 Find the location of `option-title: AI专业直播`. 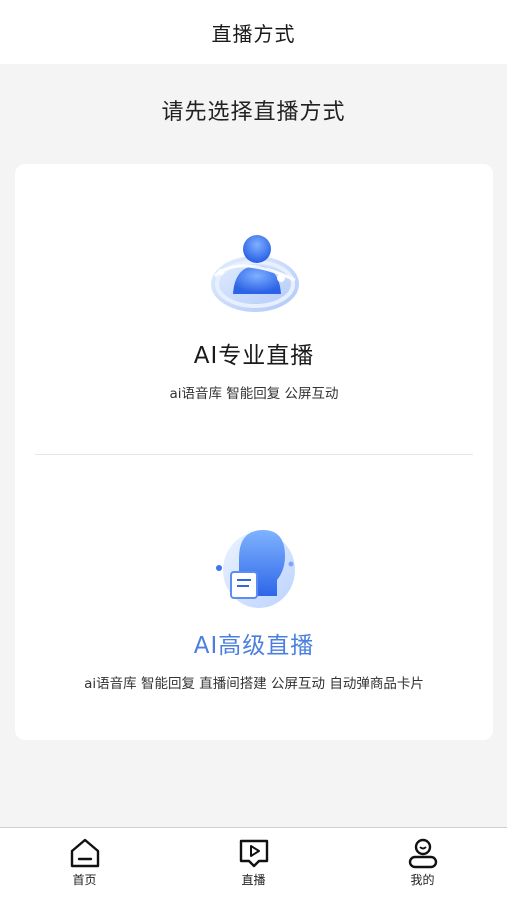

option-title: AI专业直播 is located at coordinates (254, 356).